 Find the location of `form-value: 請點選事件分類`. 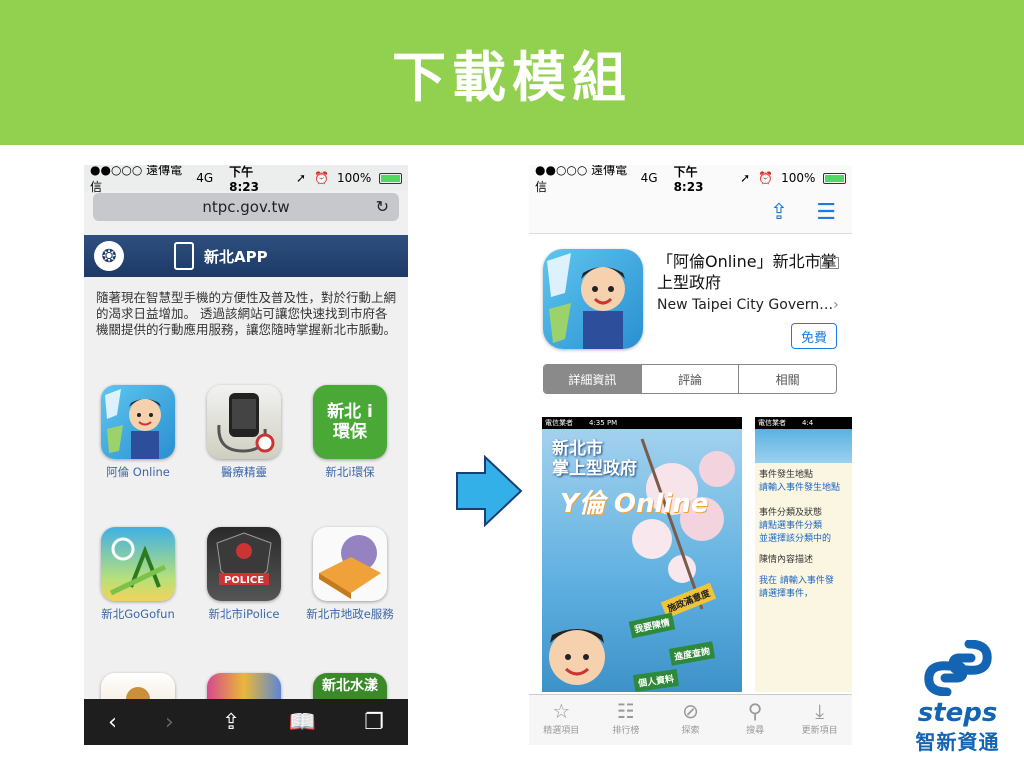

form-value: 請點選事件分類 is located at coordinates (791, 526).